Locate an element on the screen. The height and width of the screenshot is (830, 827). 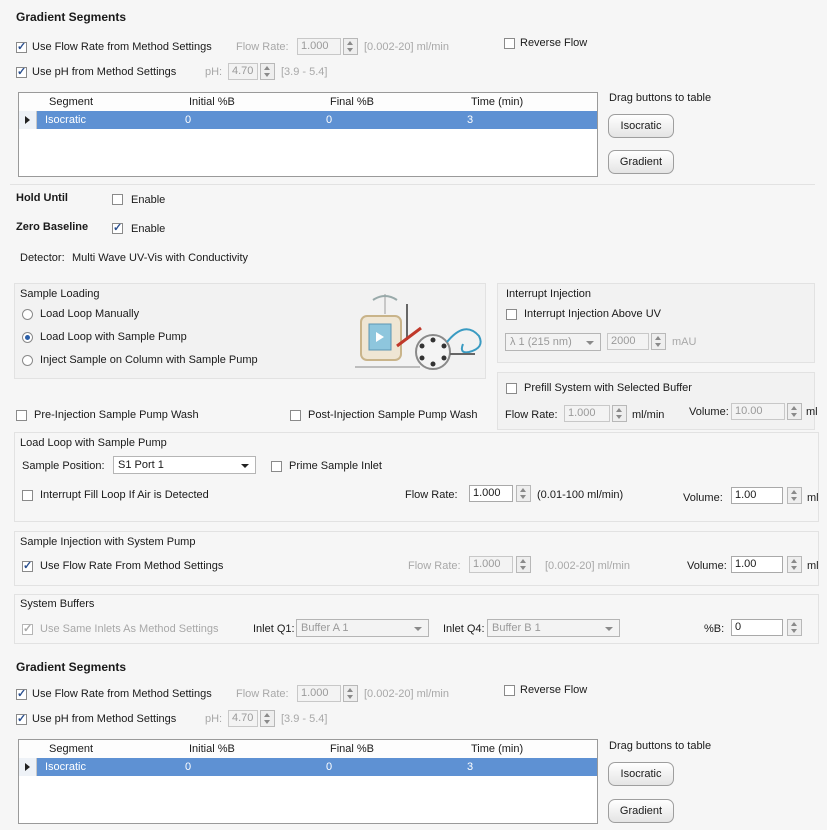
ph-input-2: 4.70 is located at coordinates (243, 718).